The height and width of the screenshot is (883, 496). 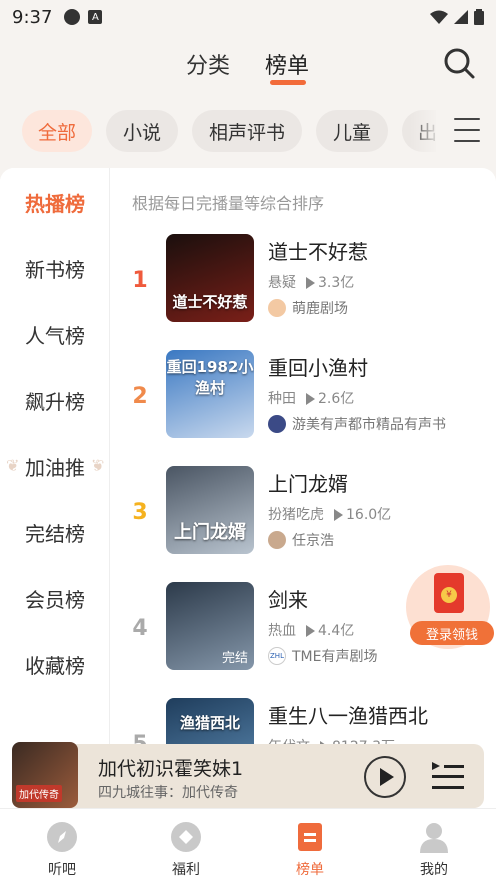 I want to click on chip-crosstalk: 相声评书, so click(x=247, y=131).